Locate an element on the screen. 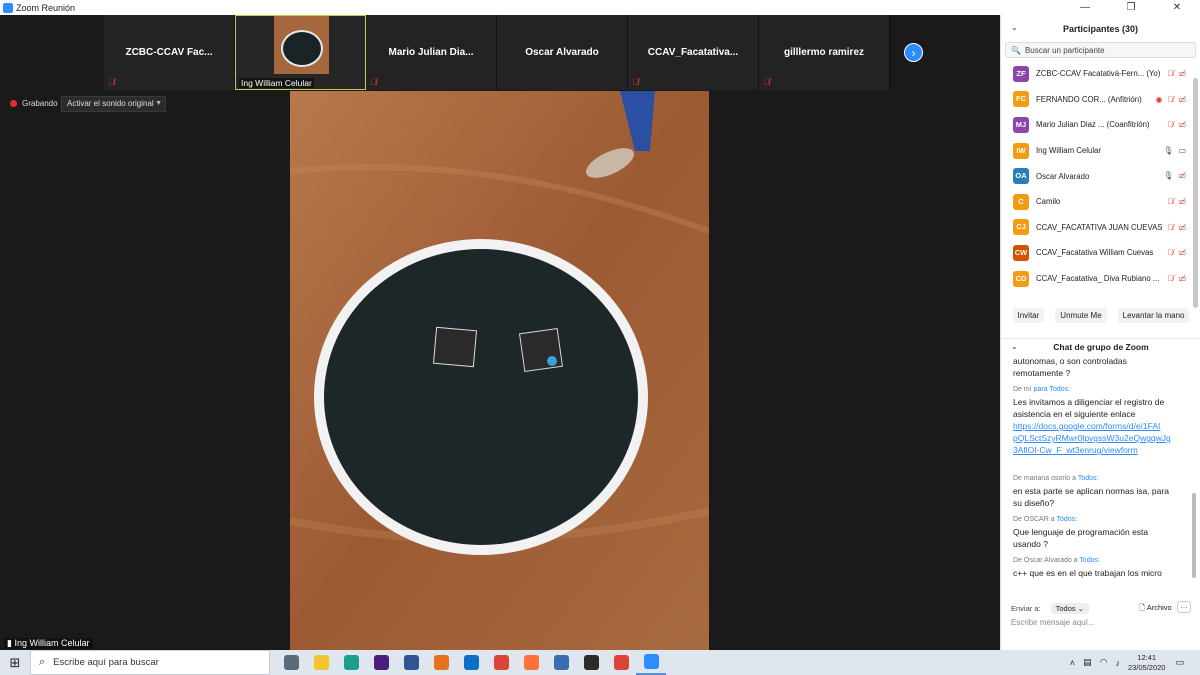 The image size is (1200, 675). edge-icon is located at coordinates (351, 662).